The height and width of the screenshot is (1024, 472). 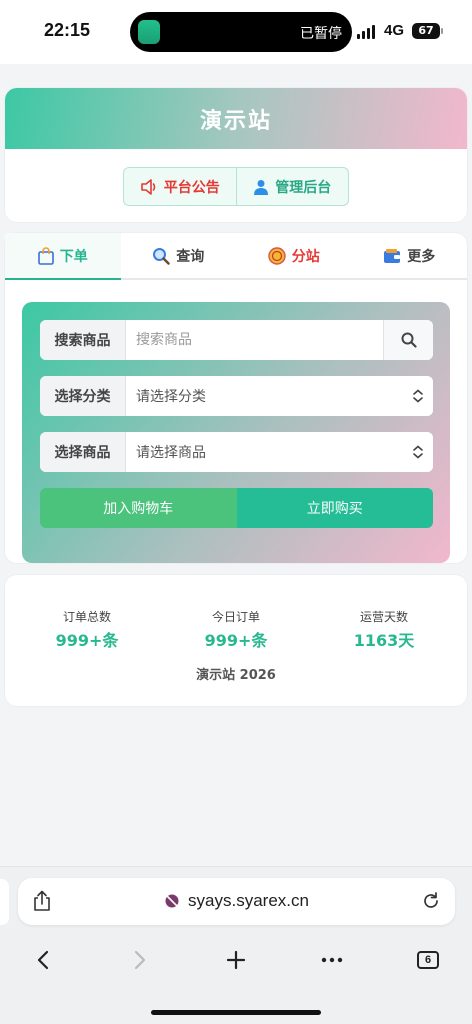 I want to click on search-icon, so click(x=161, y=256).